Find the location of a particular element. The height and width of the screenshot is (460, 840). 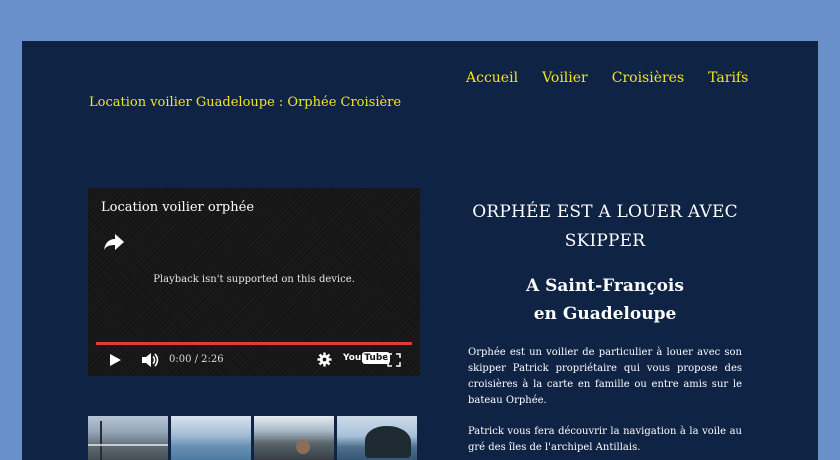

fullscreen-icon is located at coordinates (394, 360).